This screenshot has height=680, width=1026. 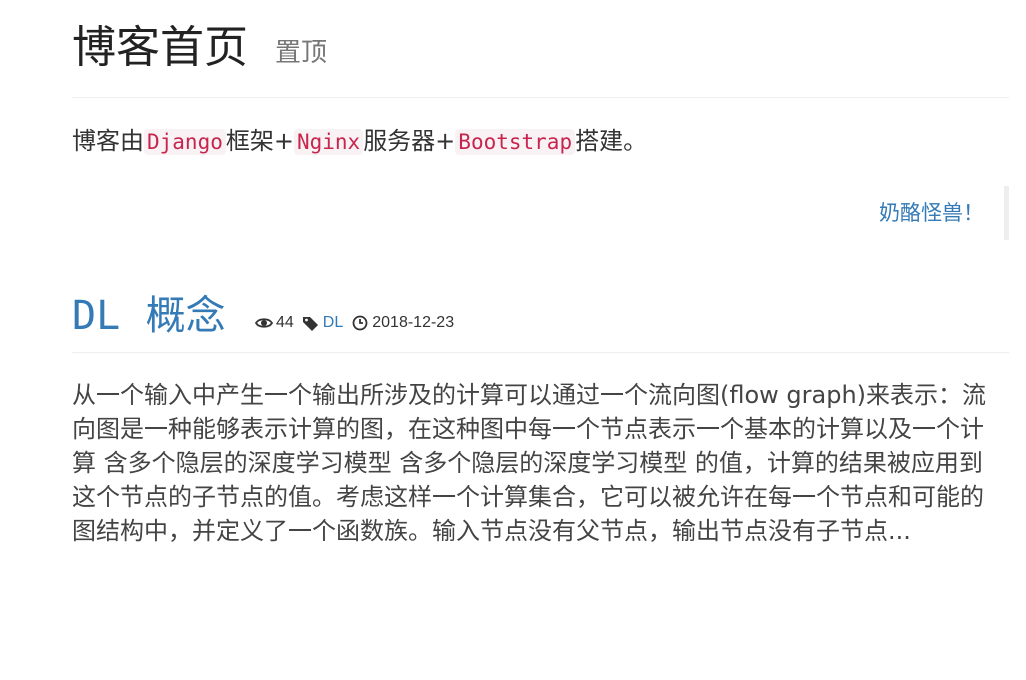 What do you see at coordinates (185, 142) in the screenshot?
I see `tech-django: Django` at bounding box center [185, 142].